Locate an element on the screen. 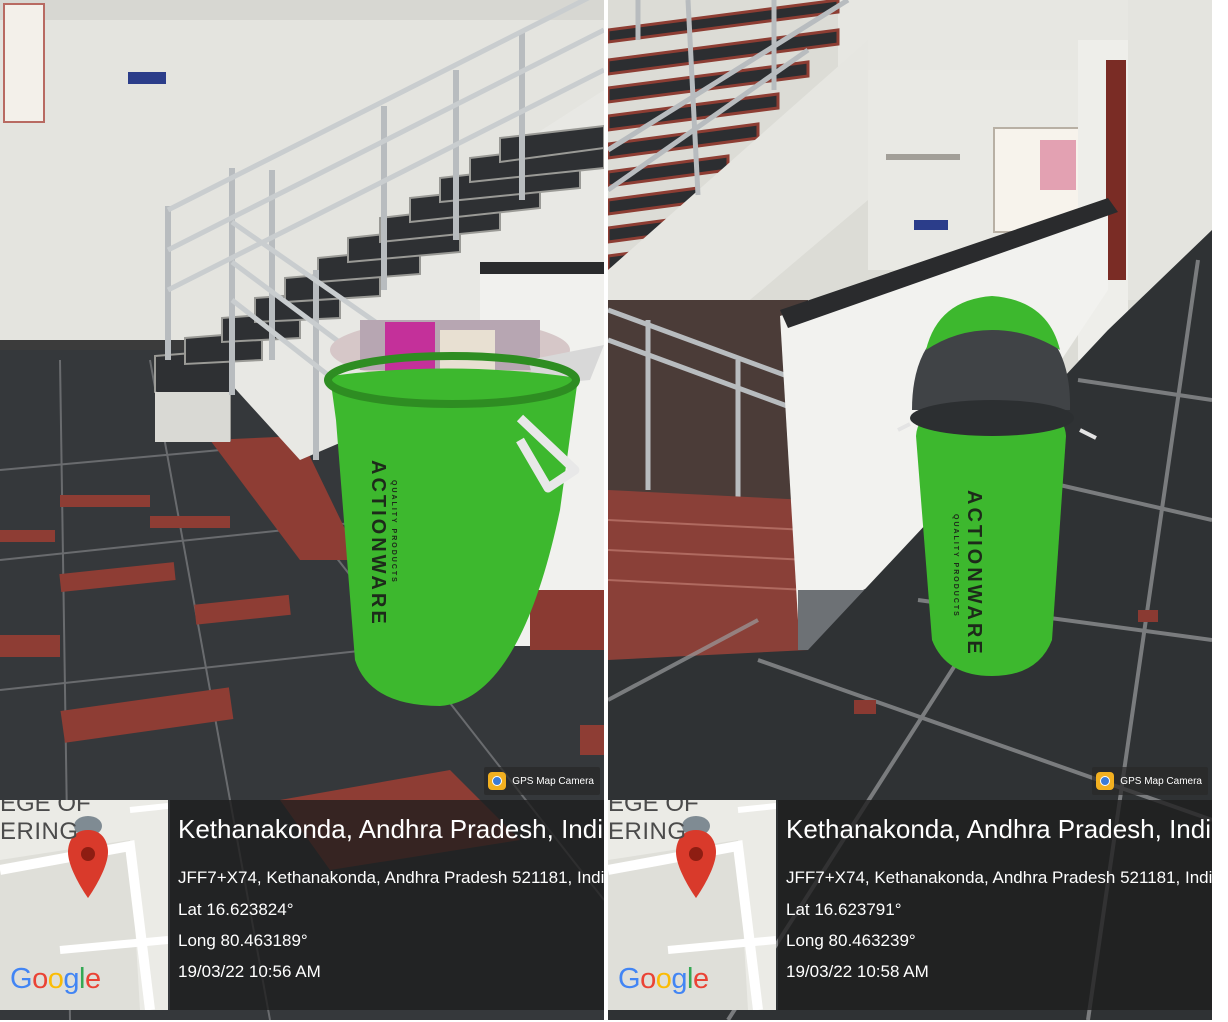  map-thumbnail-left: EGE OF ERING Google is located at coordinates (84, 905).